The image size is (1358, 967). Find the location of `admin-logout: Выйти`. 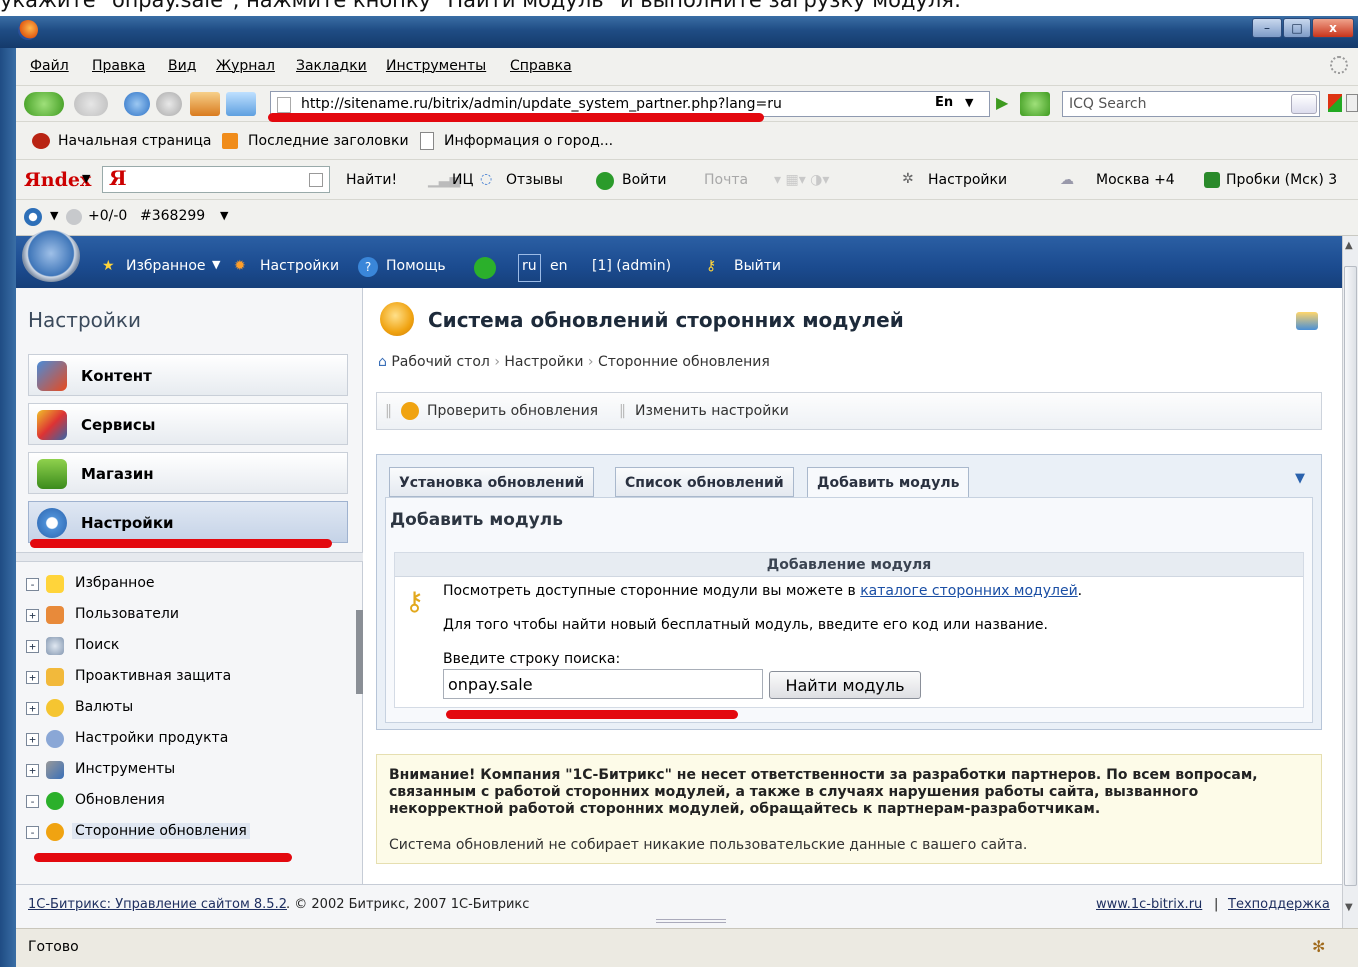

admin-logout: Выйти is located at coordinates (757, 266).